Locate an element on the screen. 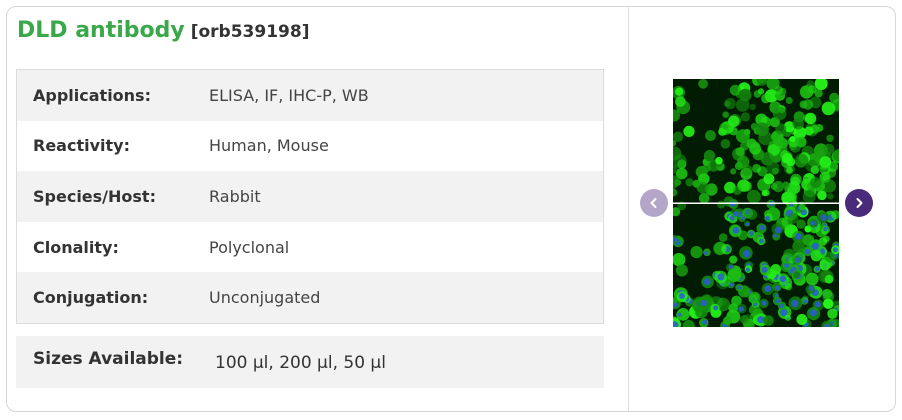 The image size is (902, 420). spec-row-reactivity: Reactivity: Human, Mouse is located at coordinates (310, 146).